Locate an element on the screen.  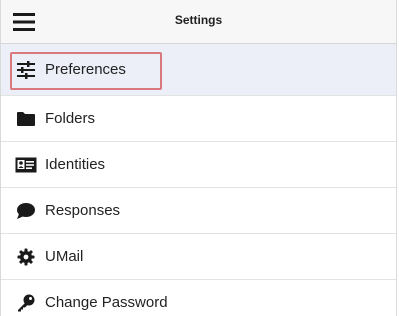
page-title: Settings is located at coordinates (198, 20).